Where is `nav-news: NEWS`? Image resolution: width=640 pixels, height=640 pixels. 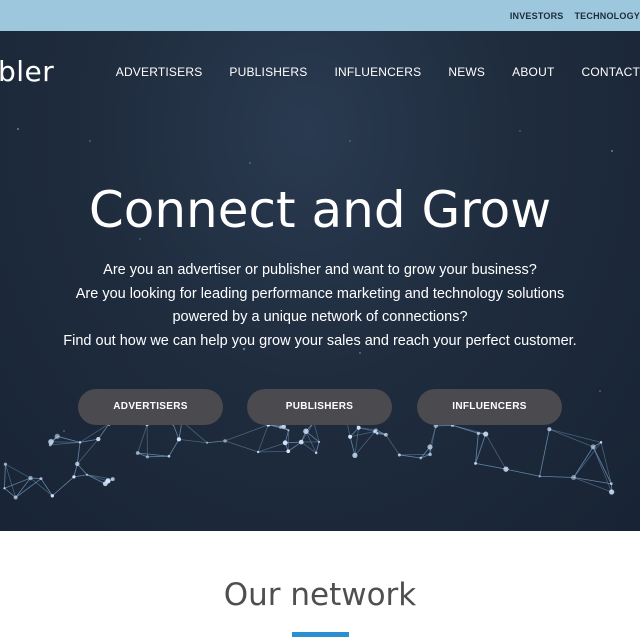
nav-news: NEWS is located at coordinates (466, 72).